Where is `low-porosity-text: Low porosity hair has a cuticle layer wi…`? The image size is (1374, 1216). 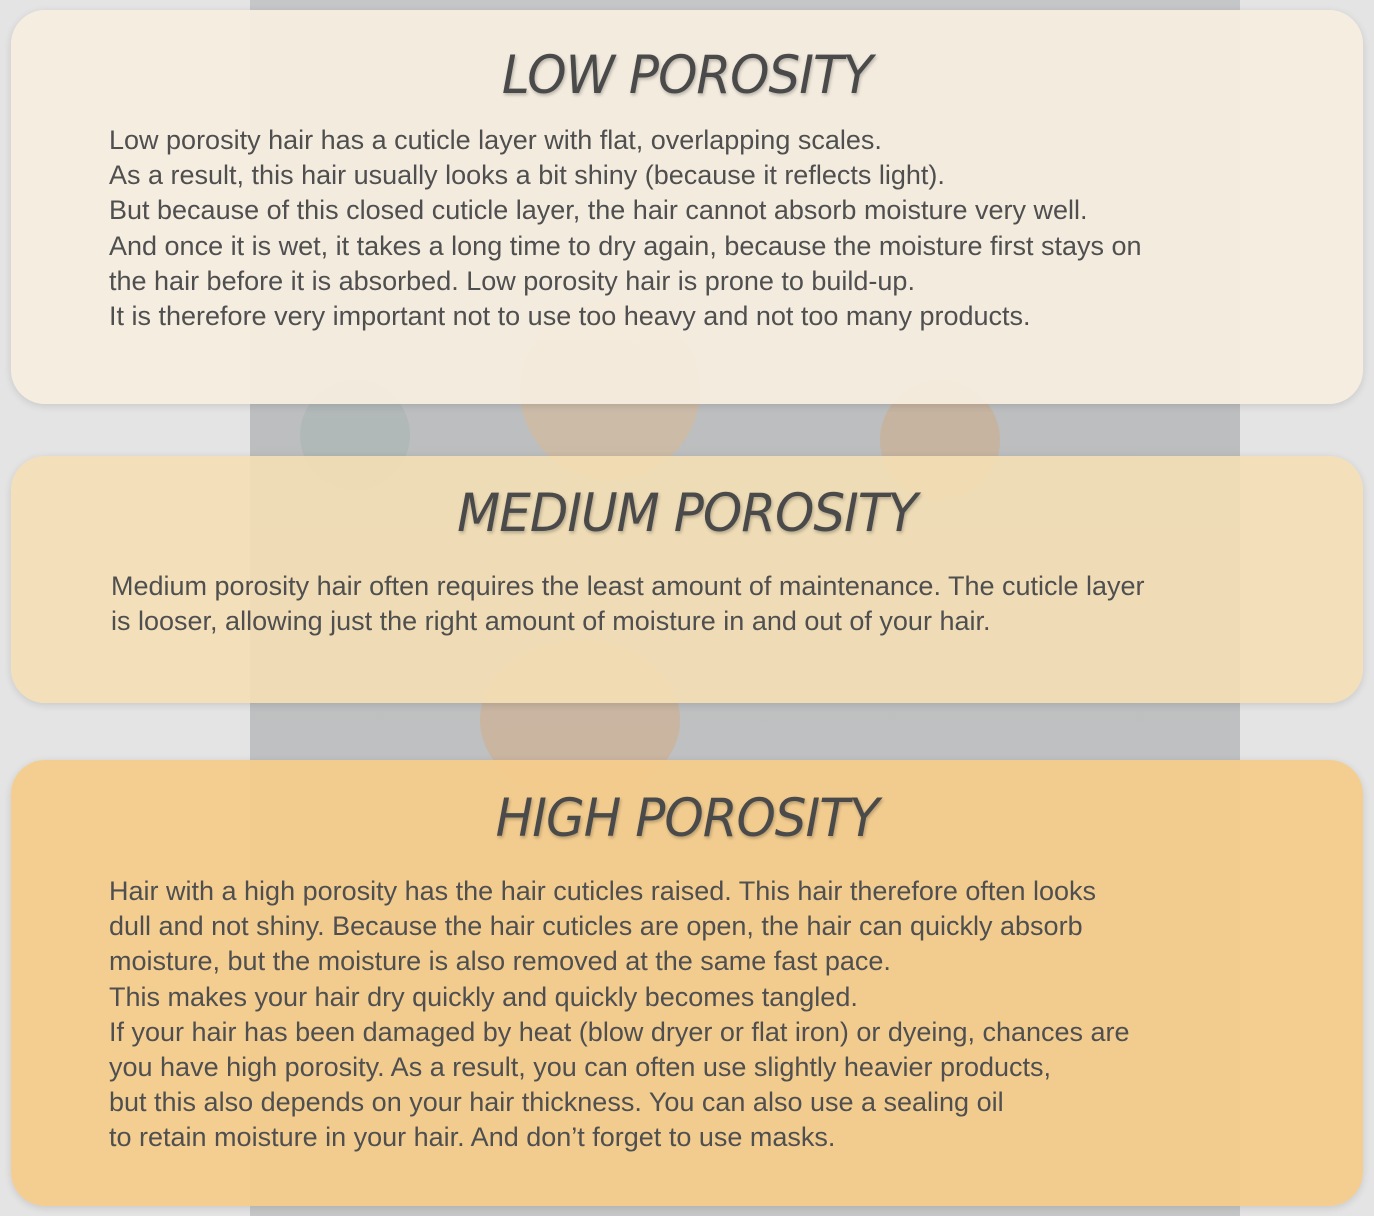
low-porosity-text: Low porosity hair has a cuticle layer wi… is located at coordinates (625, 228).